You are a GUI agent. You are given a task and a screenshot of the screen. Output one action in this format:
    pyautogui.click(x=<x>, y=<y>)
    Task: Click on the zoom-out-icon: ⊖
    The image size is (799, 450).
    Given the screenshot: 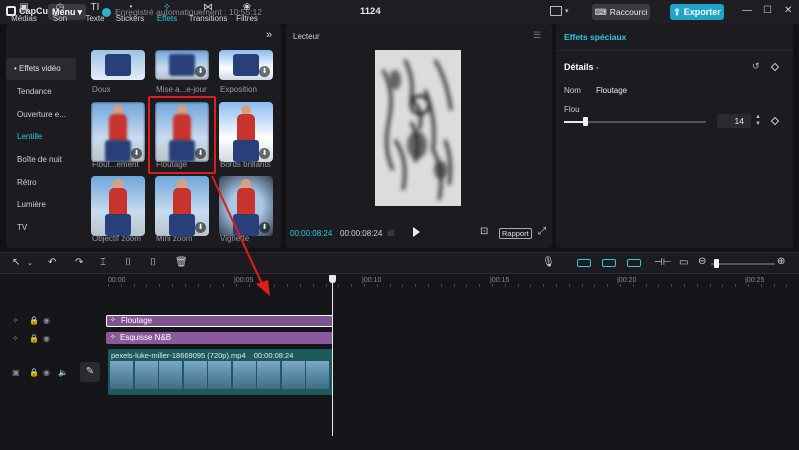 What is the action you would take?
    pyautogui.click(x=702, y=261)
    